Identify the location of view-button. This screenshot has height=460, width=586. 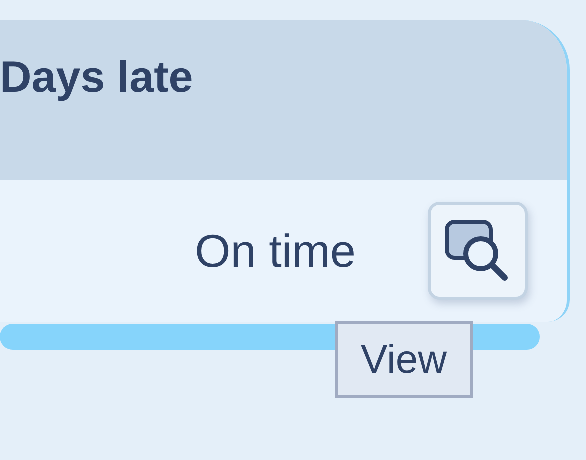
(478, 251).